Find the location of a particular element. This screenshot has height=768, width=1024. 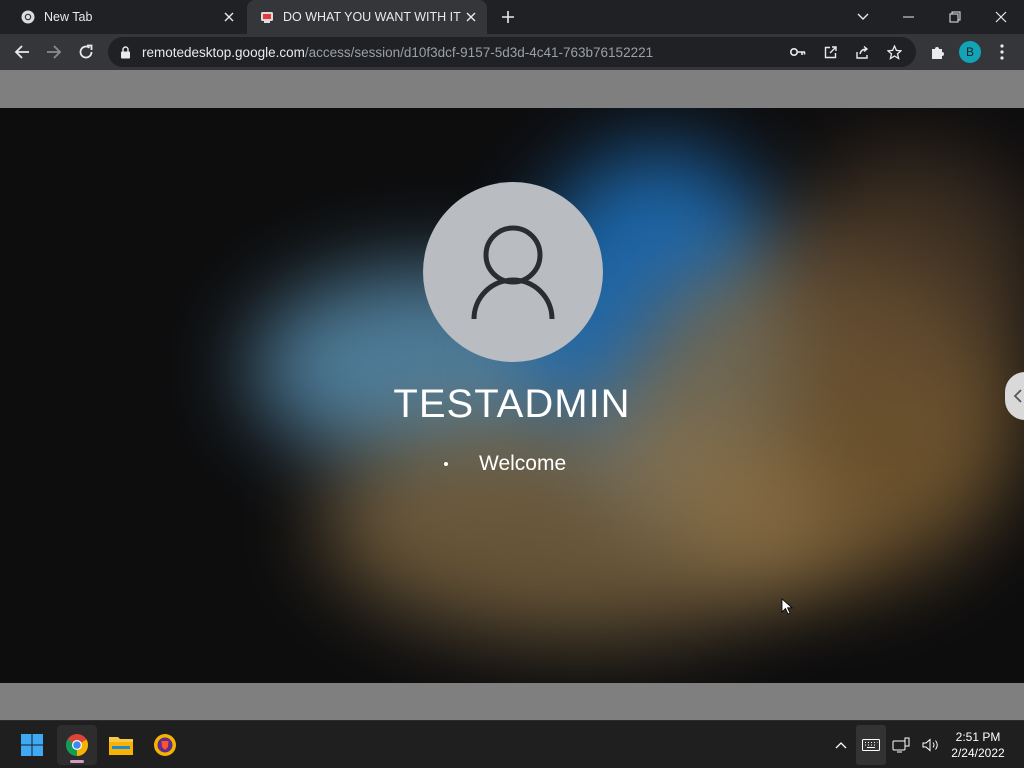

new-tab-button is located at coordinates (508, 17).